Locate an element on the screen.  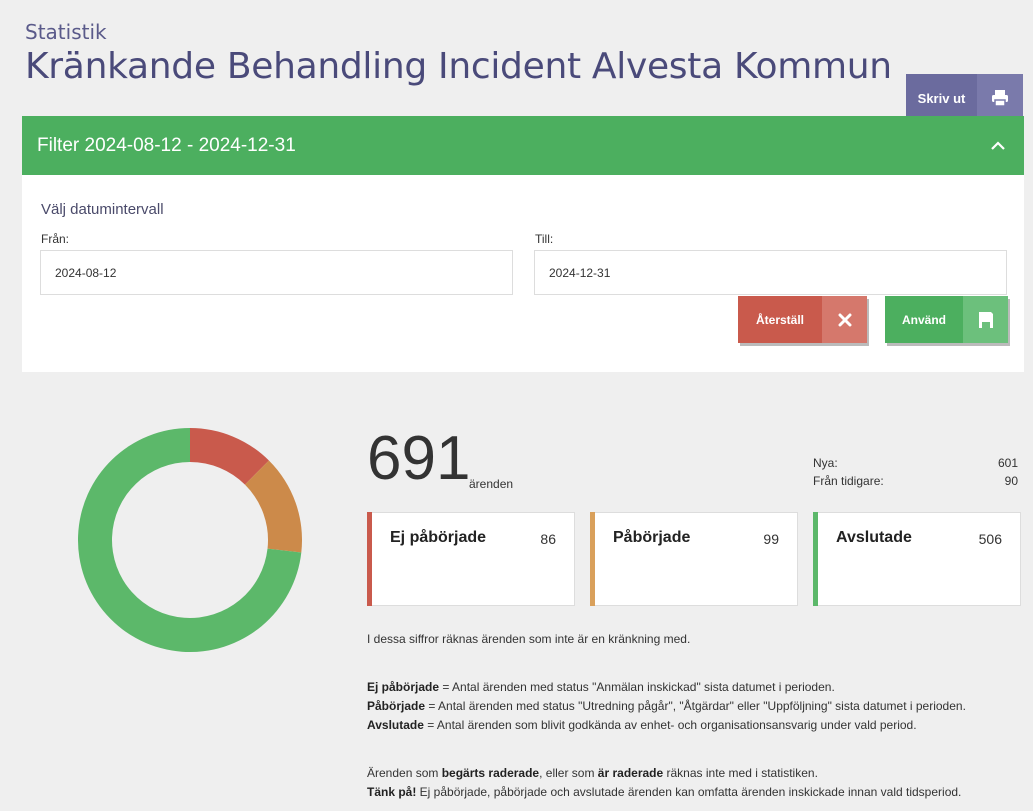
to-label: Till: is located at coordinates (544, 239).